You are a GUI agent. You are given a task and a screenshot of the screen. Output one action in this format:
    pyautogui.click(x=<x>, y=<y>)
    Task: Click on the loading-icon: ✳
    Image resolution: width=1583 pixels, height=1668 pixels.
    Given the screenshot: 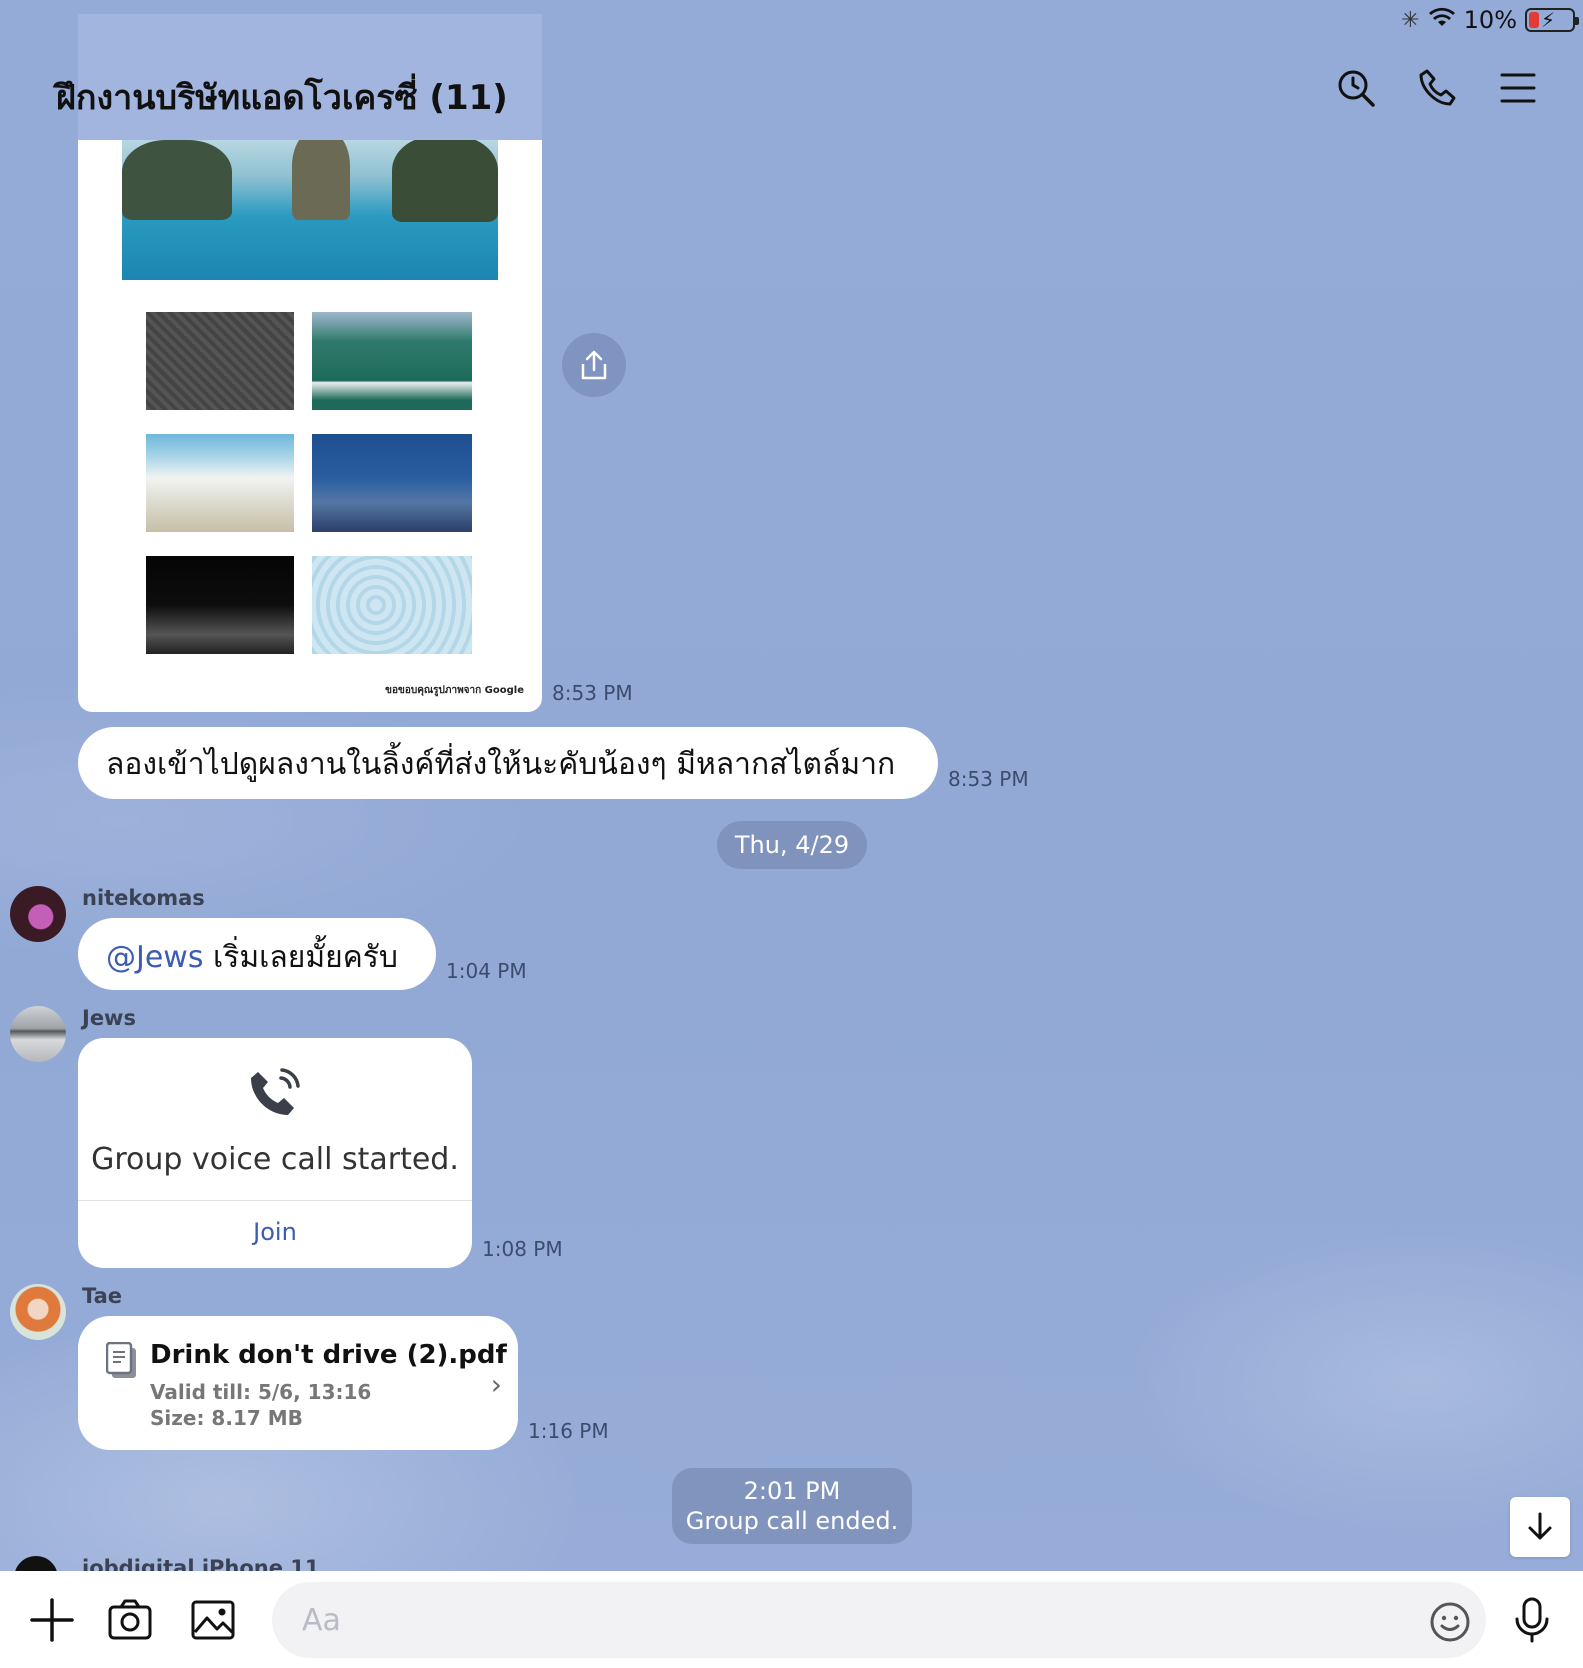 What is the action you would take?
    pyautogui.click(x=1410, y=20)
    